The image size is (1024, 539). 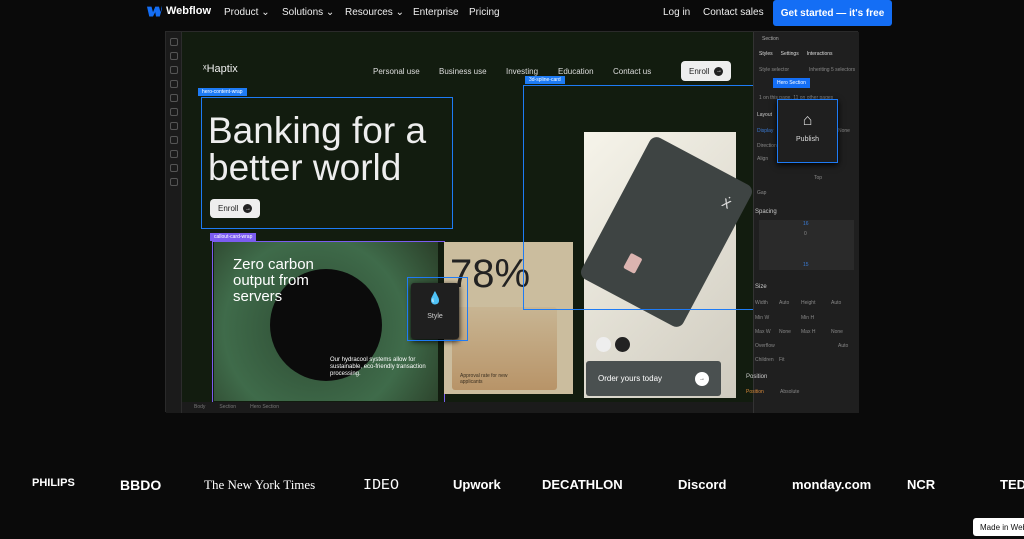 I want to click on site-nav-business: Business use, so click(x=463, y=71).